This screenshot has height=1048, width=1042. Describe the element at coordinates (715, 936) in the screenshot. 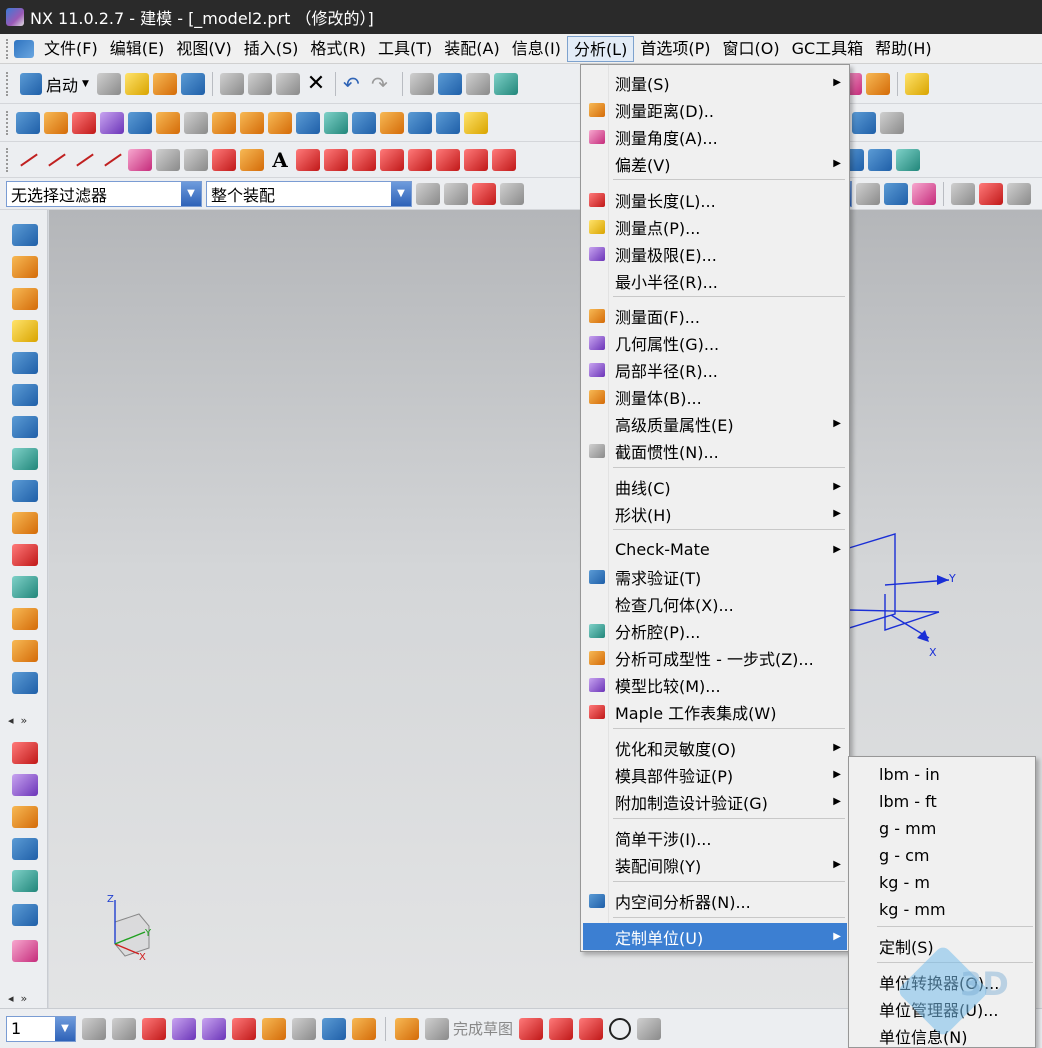

I see `menu-item-custom-units: 定制单位(U) ▶` at that location.